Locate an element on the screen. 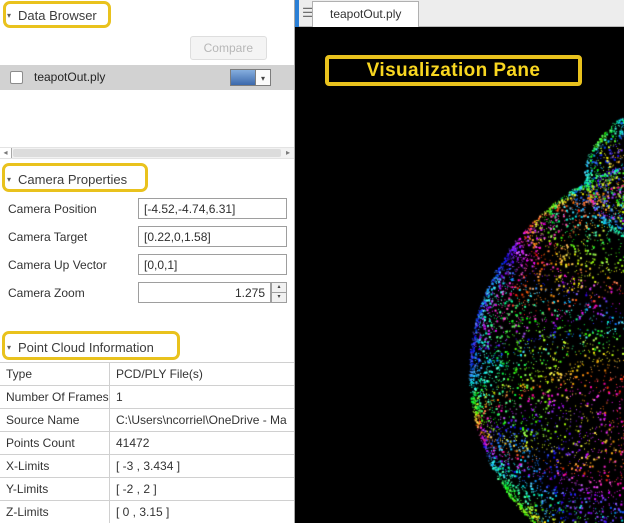 Image resolution: width=624 pixels, height=523 pixels. row-value: C:\Users\ncorriel\OneDrive - Ma is located at coordinates (201, 420).